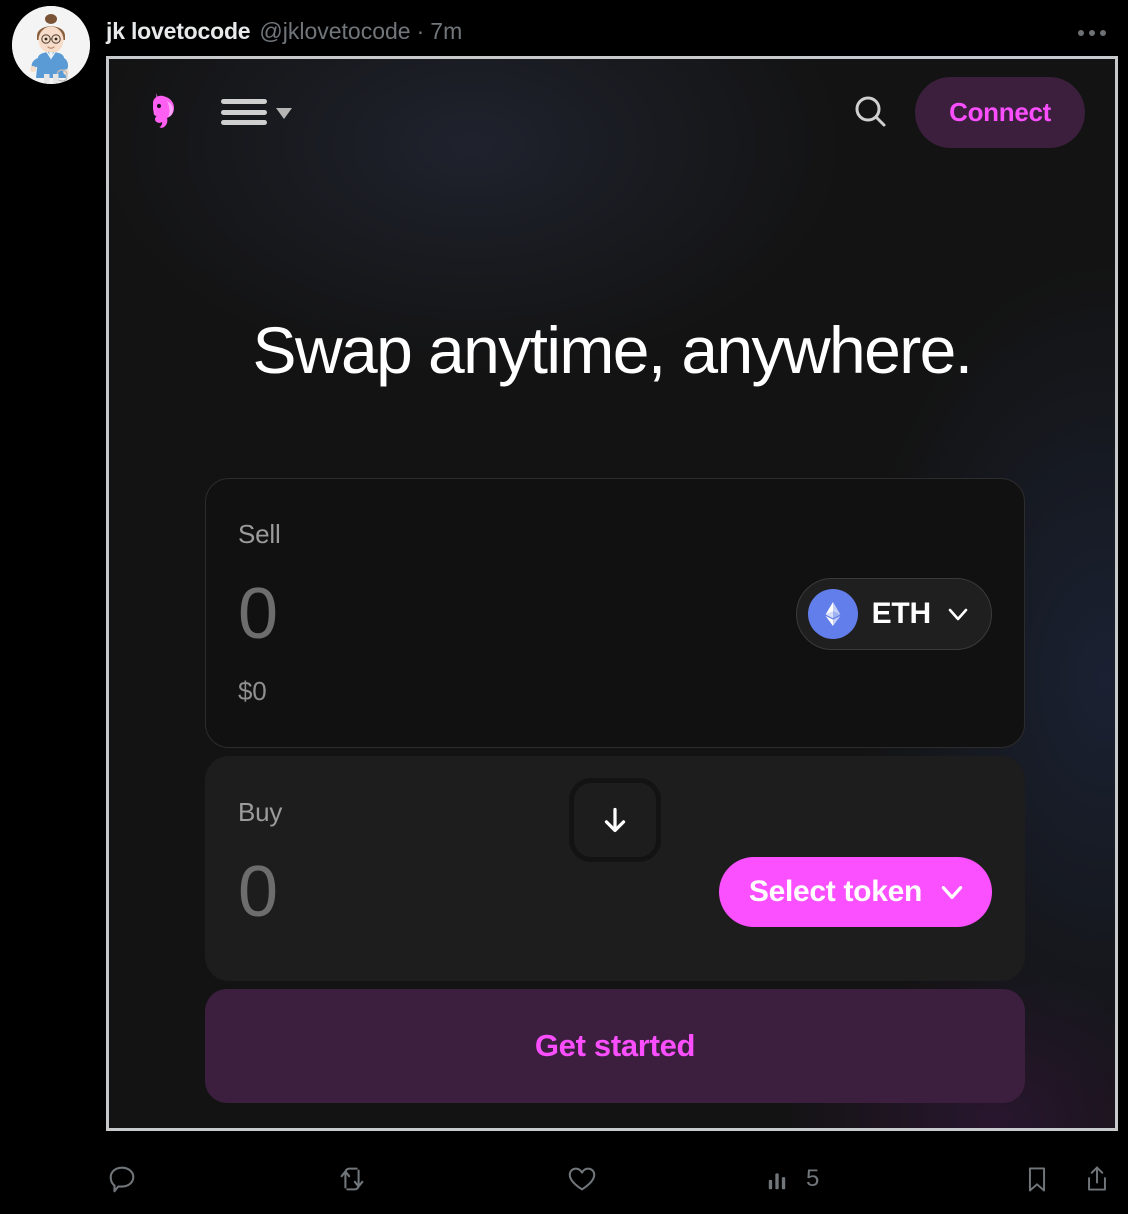  I want to click on sell-row: 0 ETH, so click(615, 614).